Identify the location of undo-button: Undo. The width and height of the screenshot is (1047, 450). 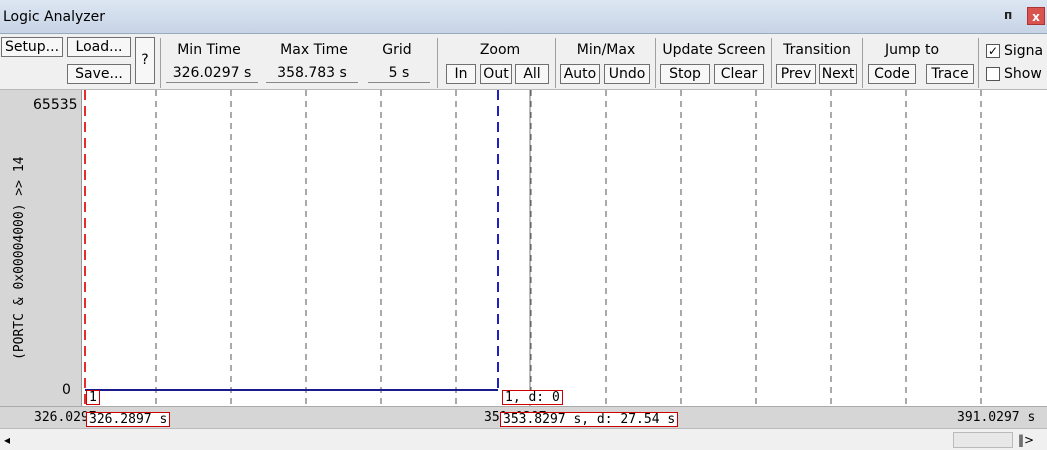
(627, 74).